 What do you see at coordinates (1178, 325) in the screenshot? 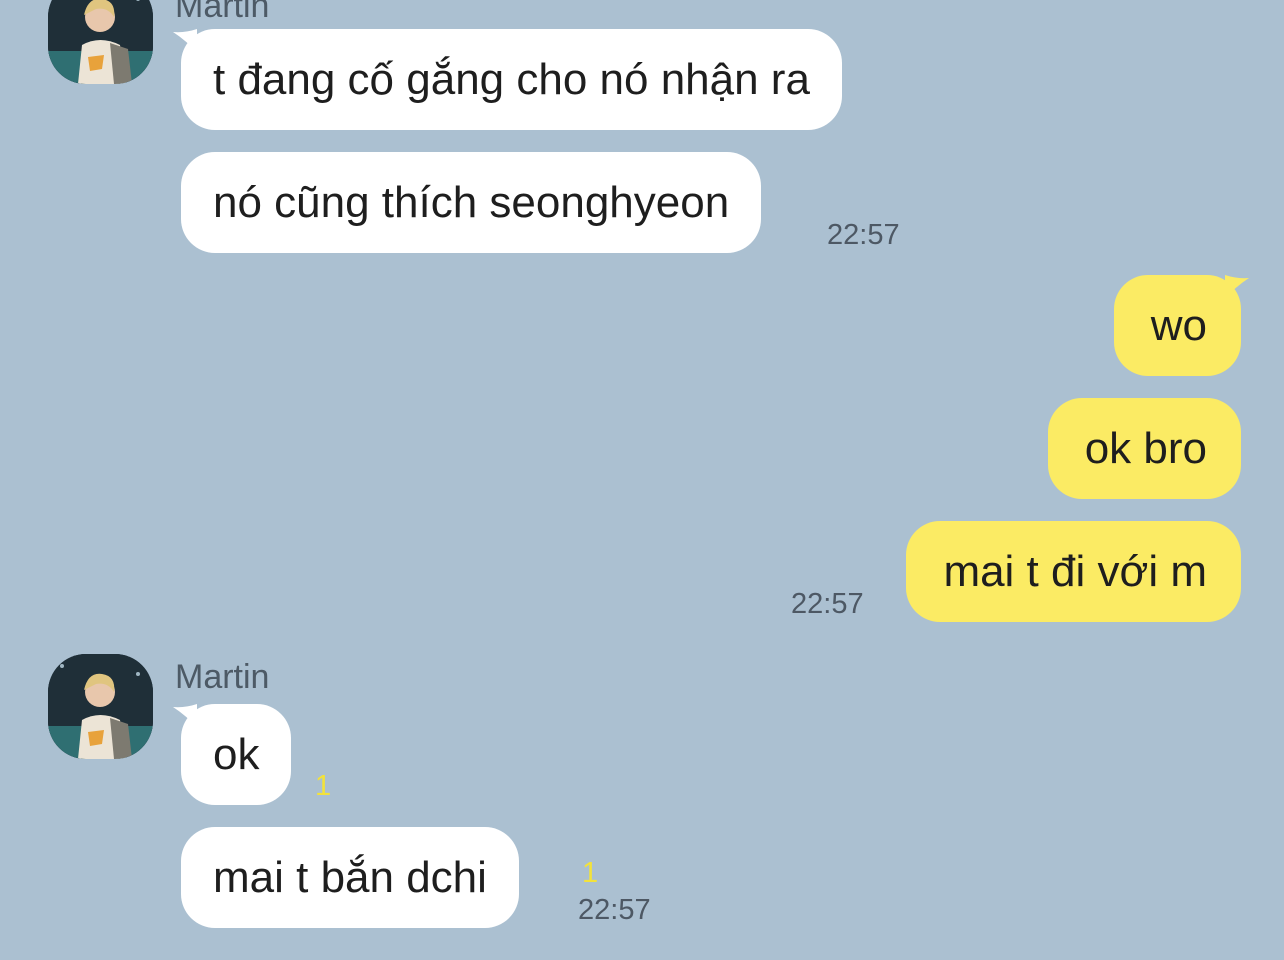
I see `message-text: wo` at bounding box center [1178, 325].